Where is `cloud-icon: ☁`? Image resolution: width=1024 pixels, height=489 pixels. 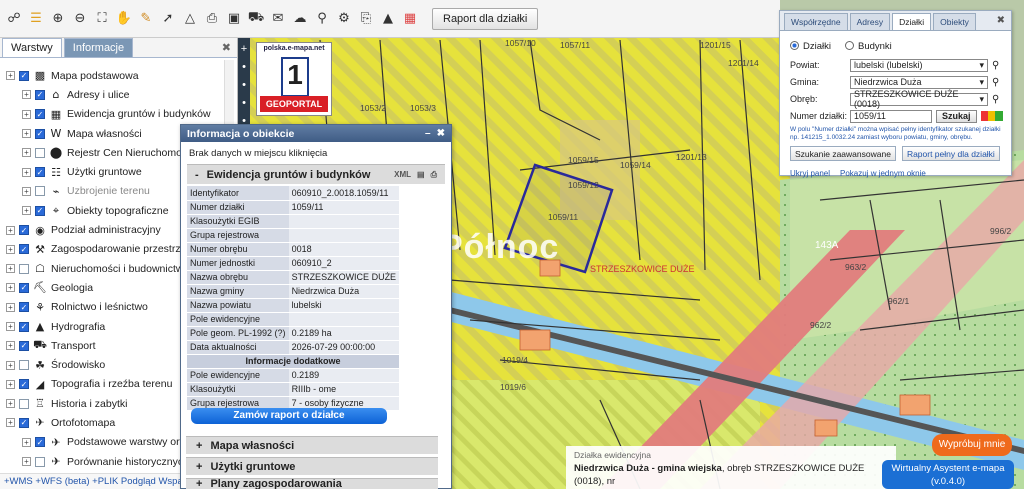 cloud-icon: ☁ is located at coordinates (300, 19).